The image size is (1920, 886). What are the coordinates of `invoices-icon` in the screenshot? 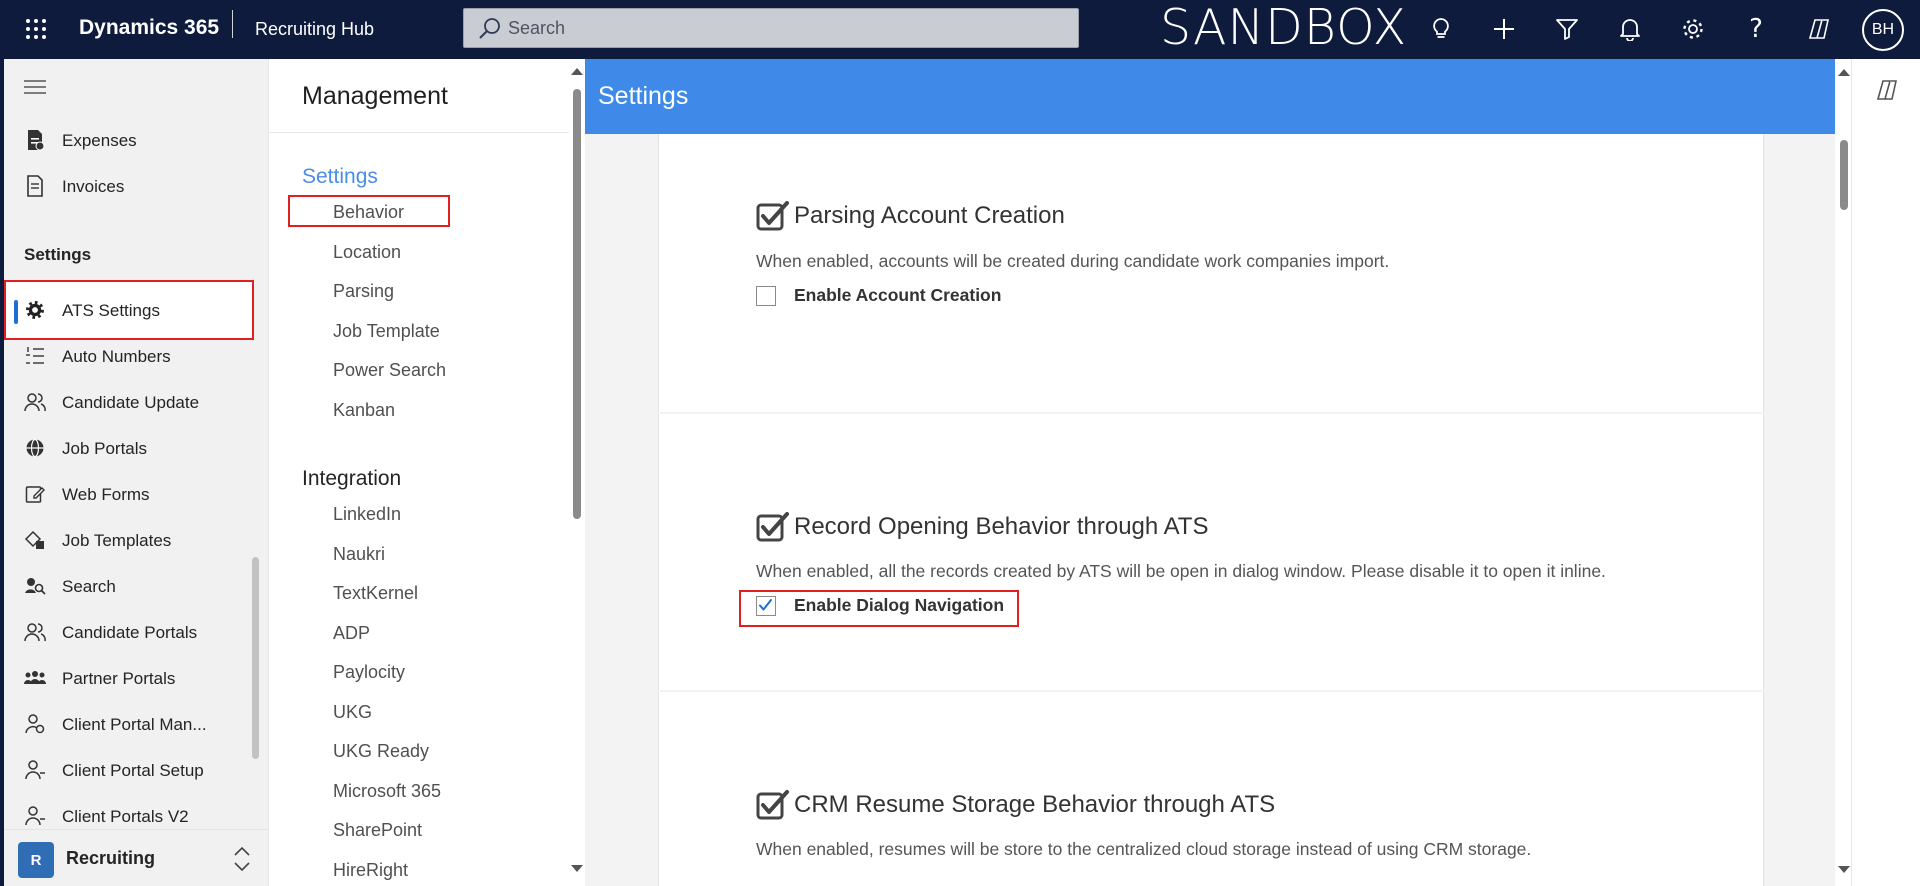 It's located at (35, 186).